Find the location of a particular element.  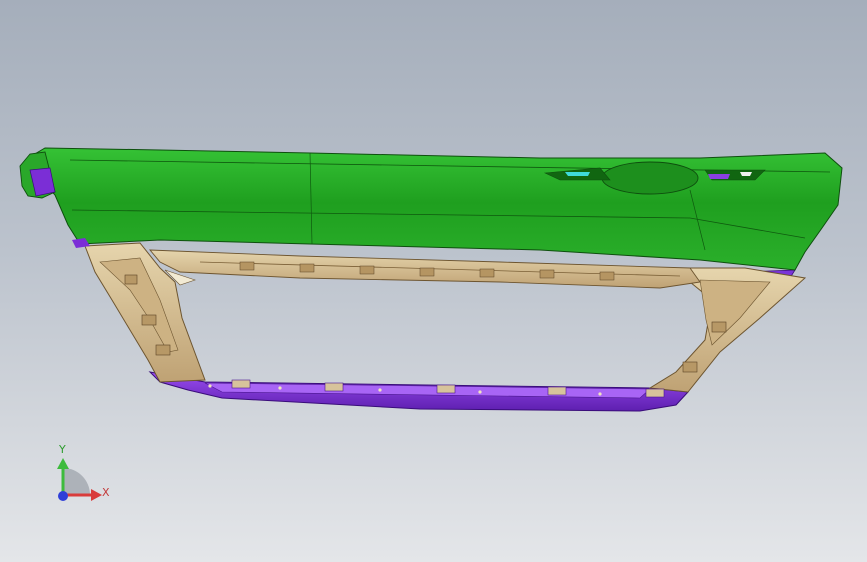

triad-graphic is located at coordinates (79, 479).